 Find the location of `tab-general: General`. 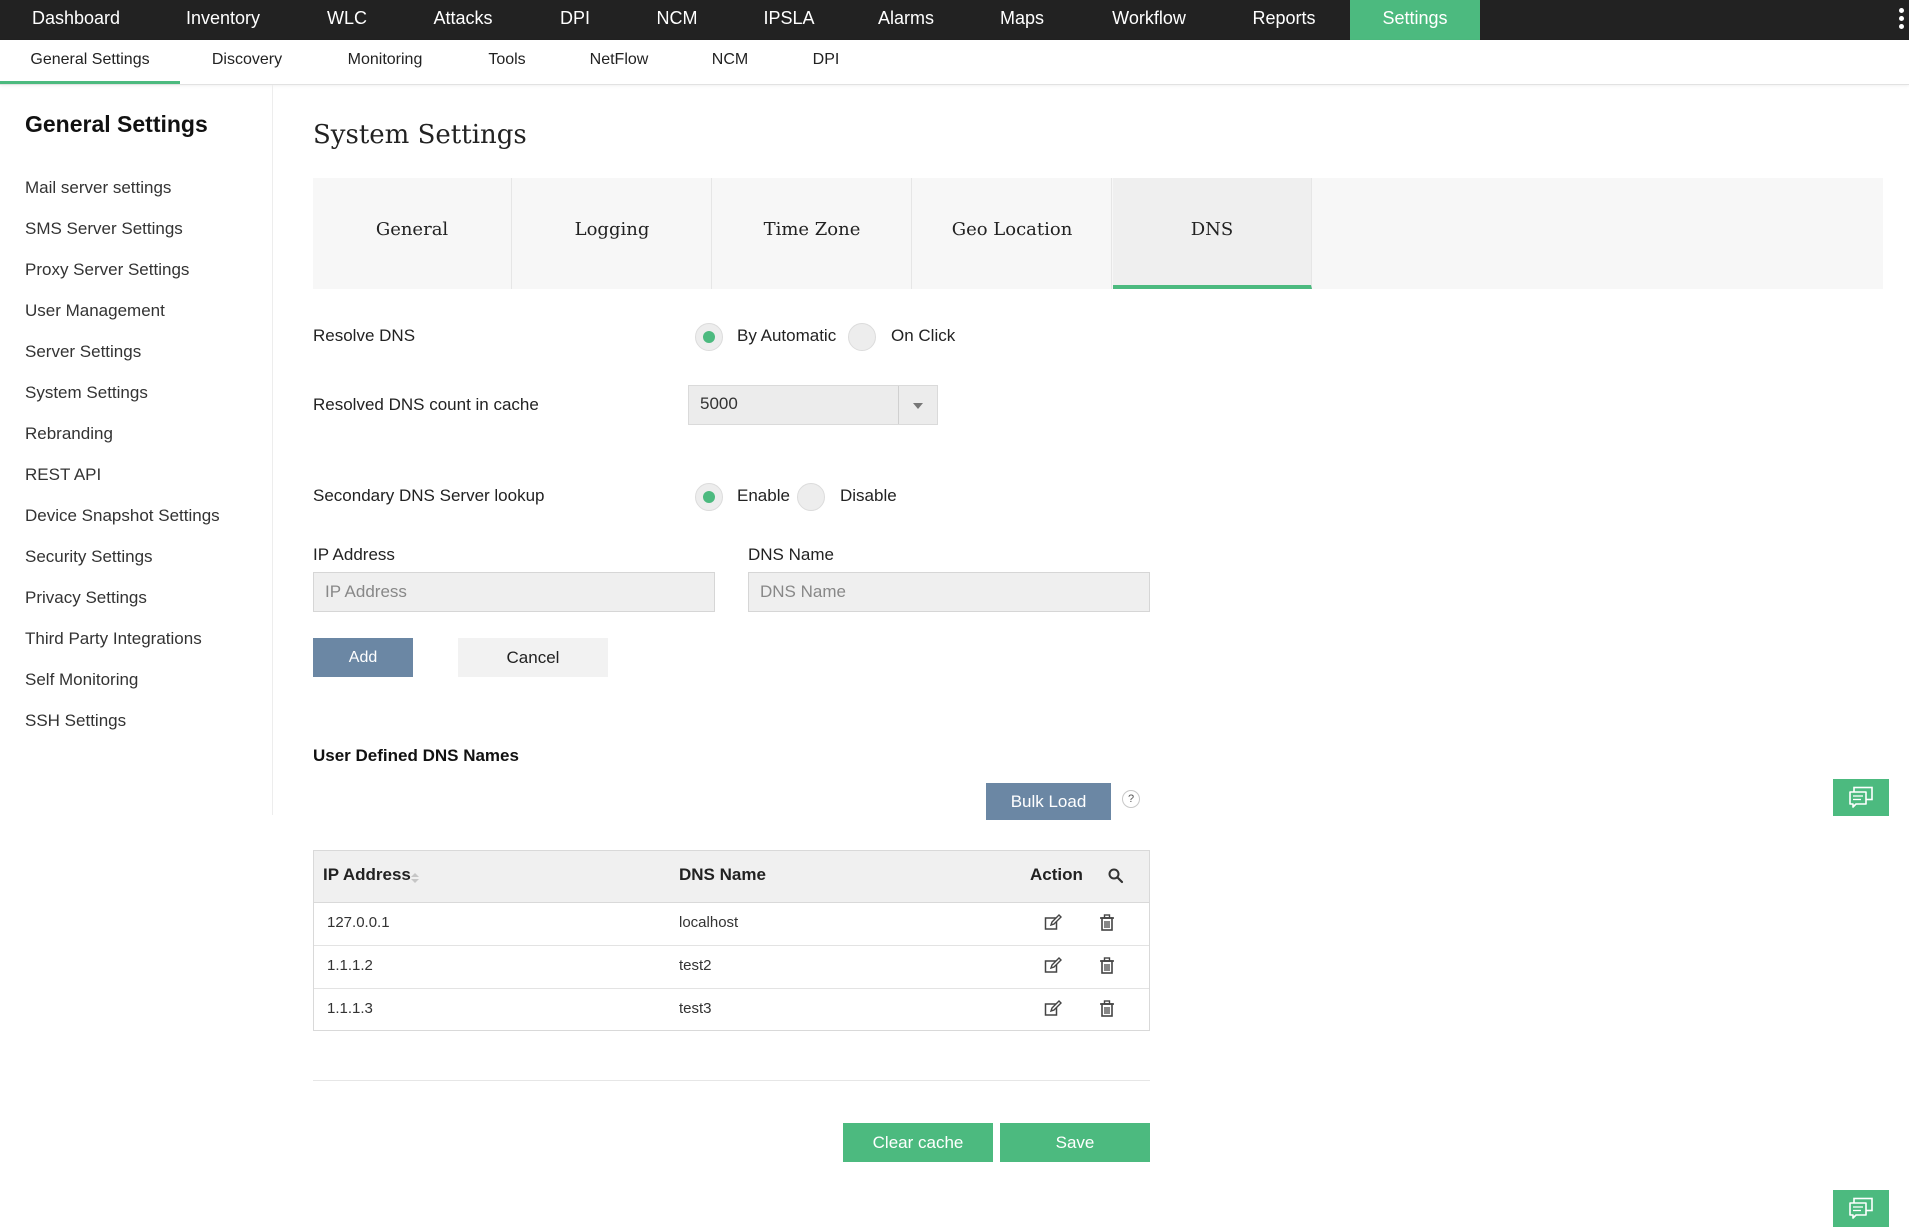

tab-general: General is located at coordinates (412, 233).